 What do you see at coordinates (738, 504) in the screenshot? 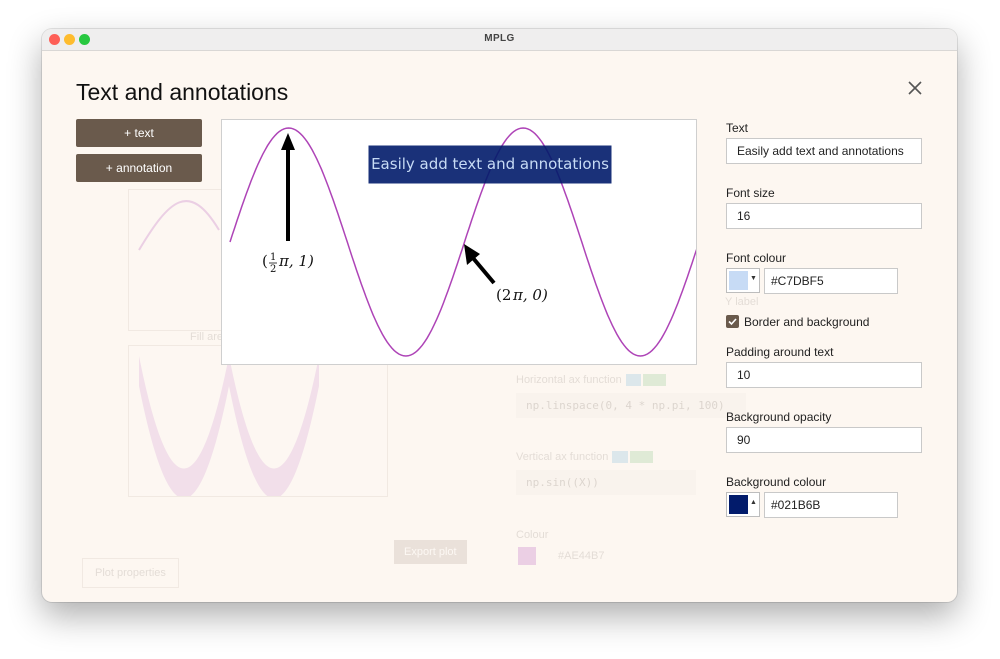
I see `bg-colour-chip` at bounding box center [738, 504].